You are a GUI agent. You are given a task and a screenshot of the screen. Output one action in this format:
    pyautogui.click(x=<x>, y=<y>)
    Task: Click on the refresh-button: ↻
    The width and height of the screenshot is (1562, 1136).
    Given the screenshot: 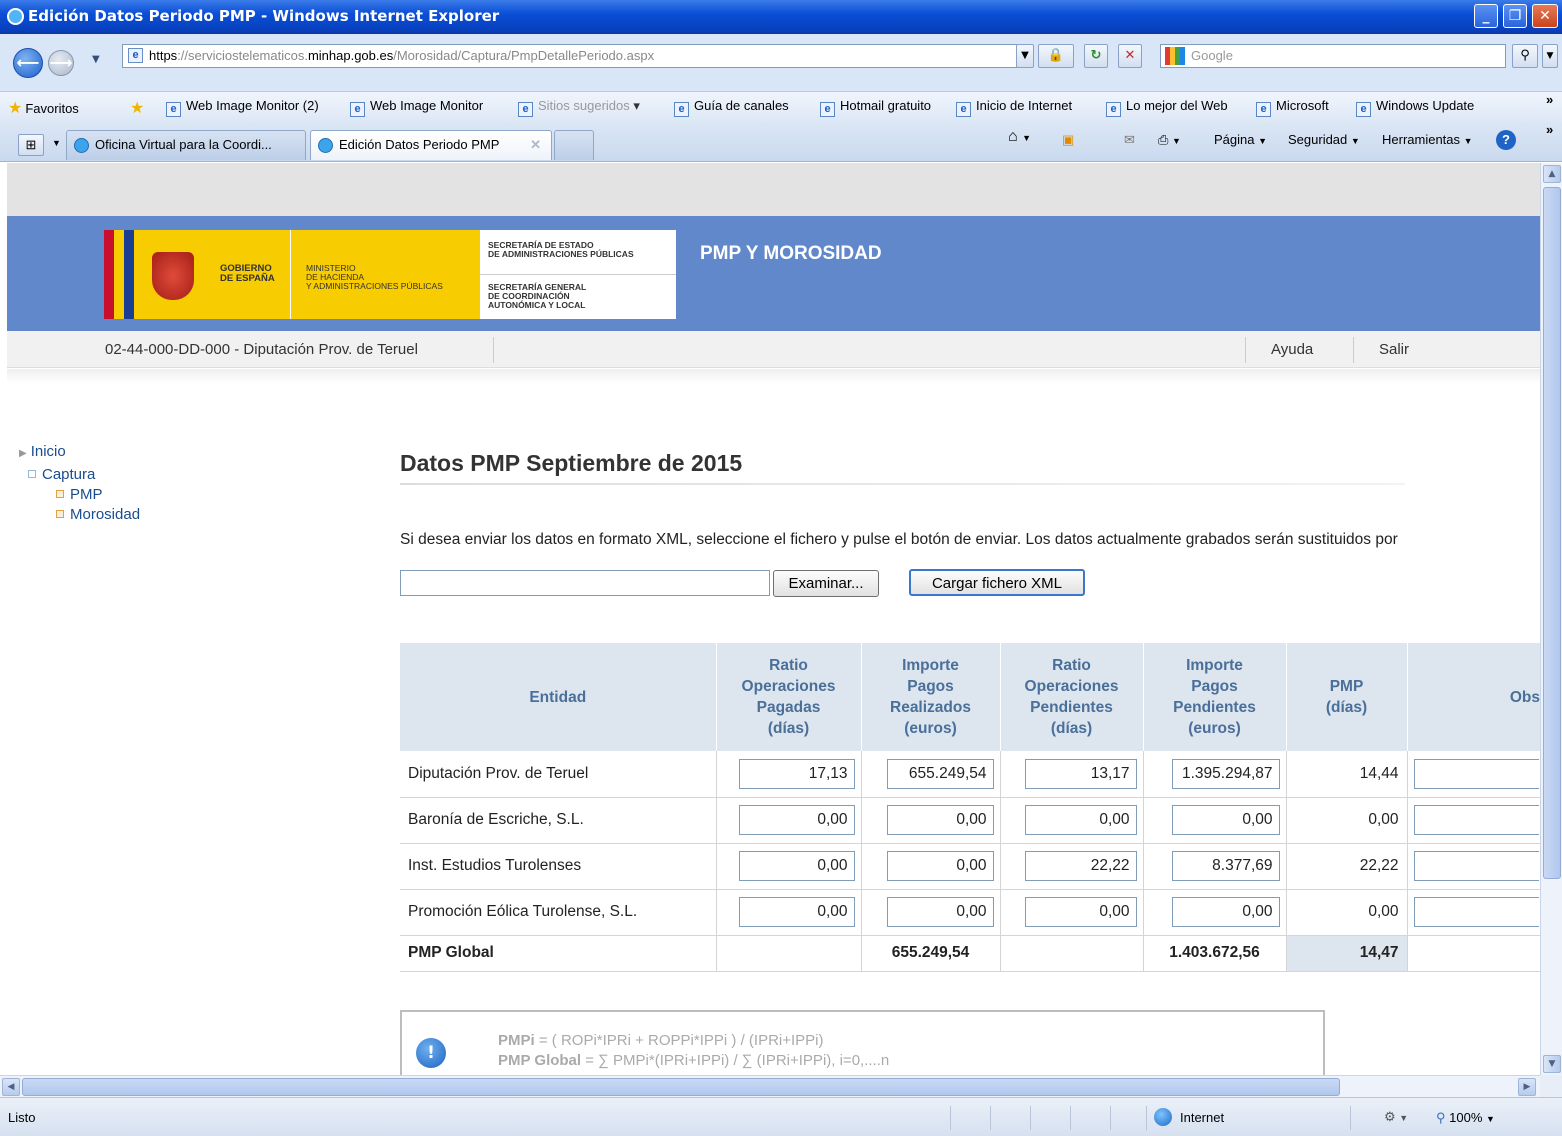 What is the action you would take?
    pyautogui.click(x=1096, y=56)
    